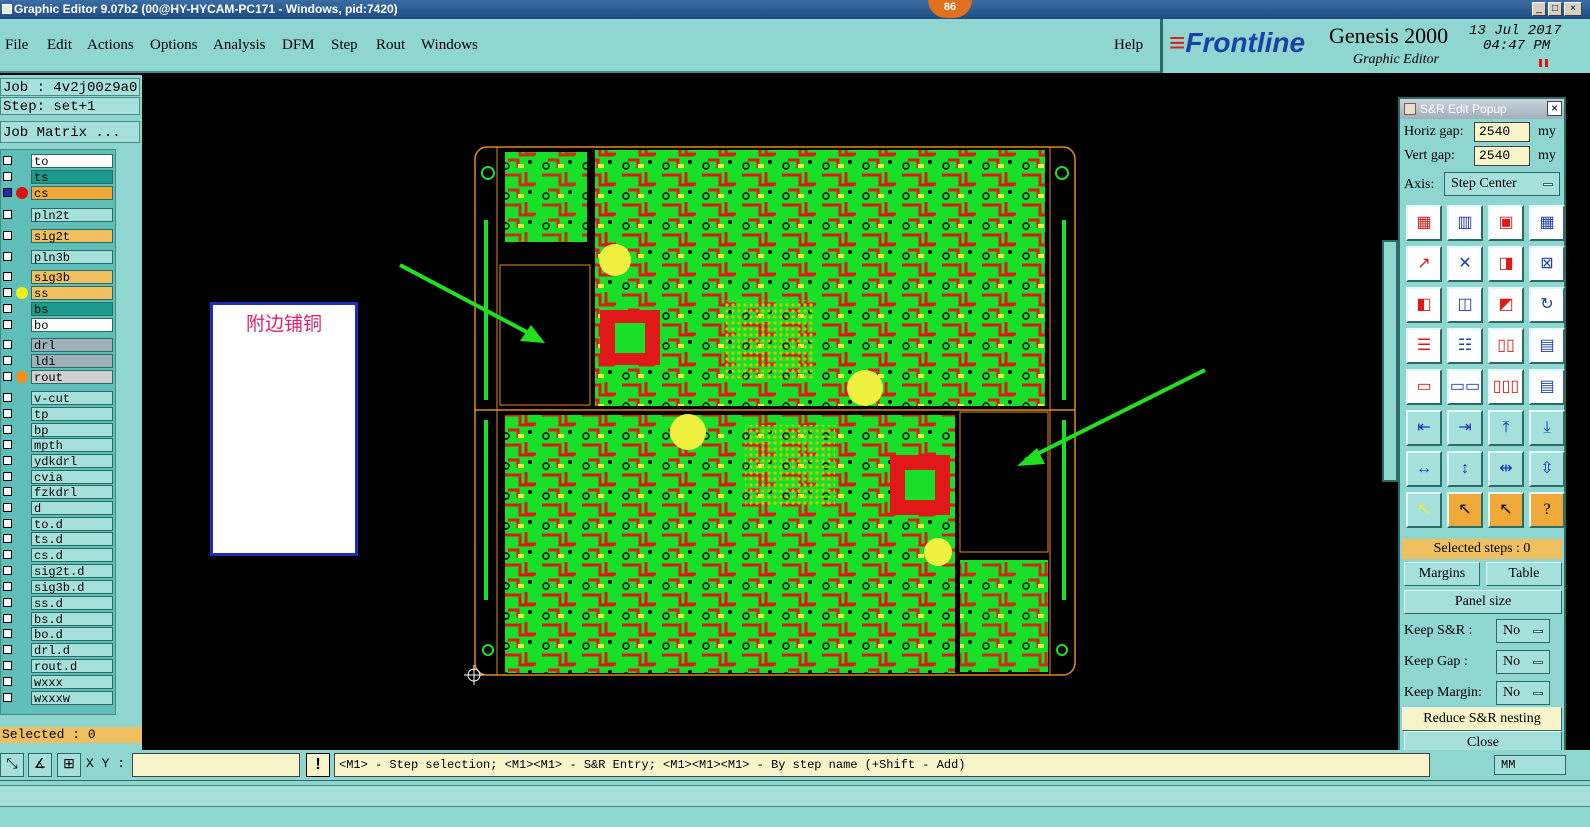 The height and width of the screenshot is (827, 1590). I want to click on layer-name: drl.d, so click(72, 650).